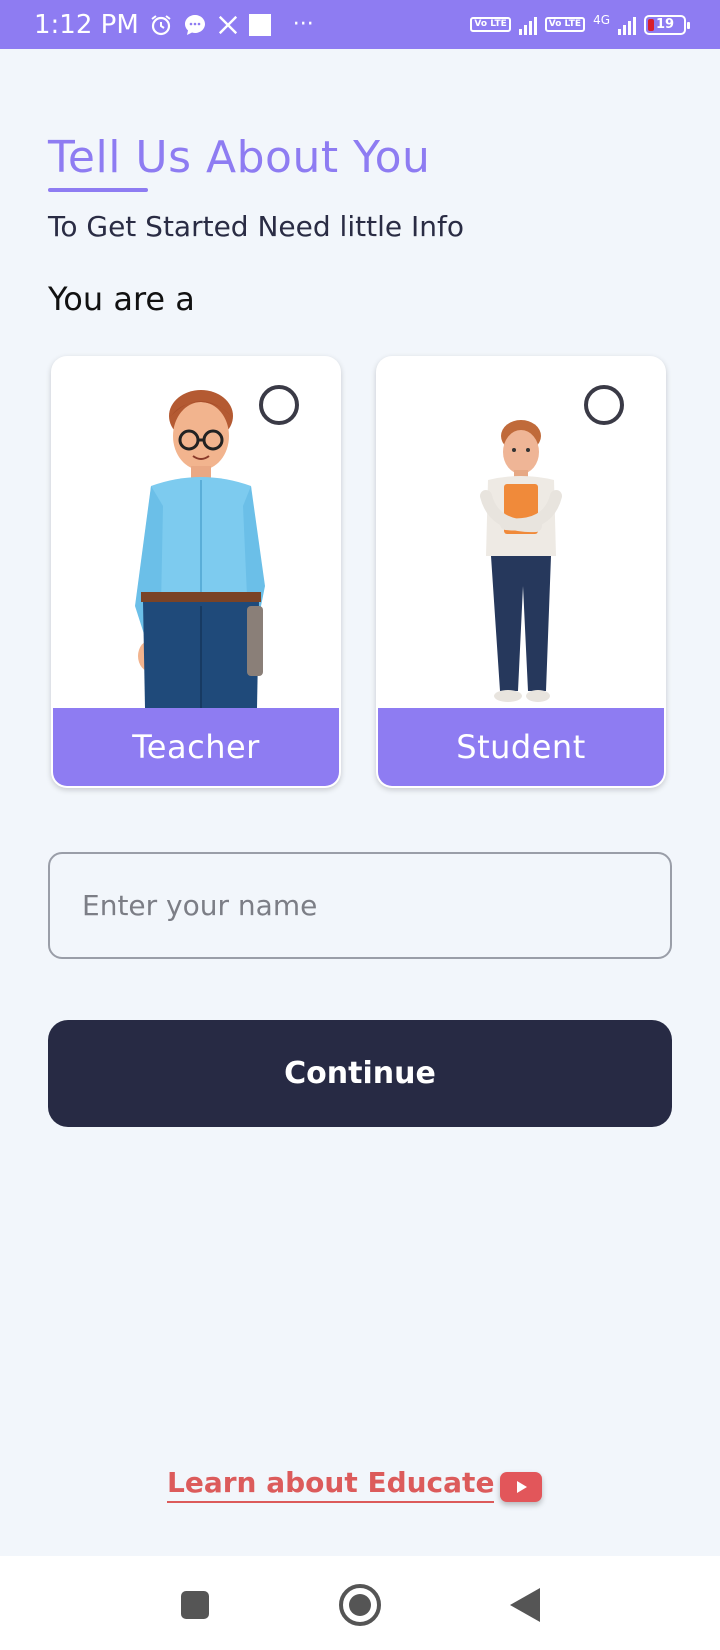 The width and height of the screenshot is (720, 1650). What do you see at coordinates (228, 25) in the screenshot?
I see `x-icon` at bounding box center [228, 25].